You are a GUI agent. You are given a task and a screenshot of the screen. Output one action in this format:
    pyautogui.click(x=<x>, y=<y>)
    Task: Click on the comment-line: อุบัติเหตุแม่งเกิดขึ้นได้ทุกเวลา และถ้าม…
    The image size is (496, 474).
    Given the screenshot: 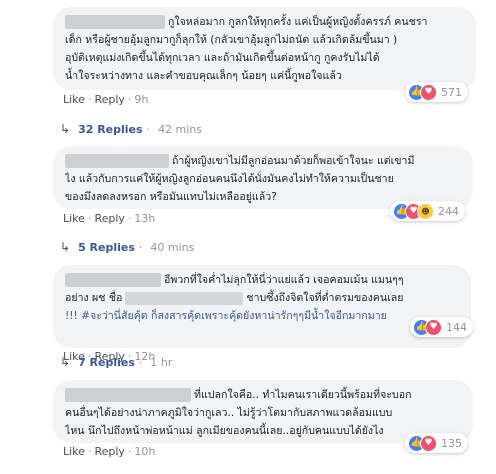 What is the action you would take?
    pyautogui.click(x=222, y=58)
    